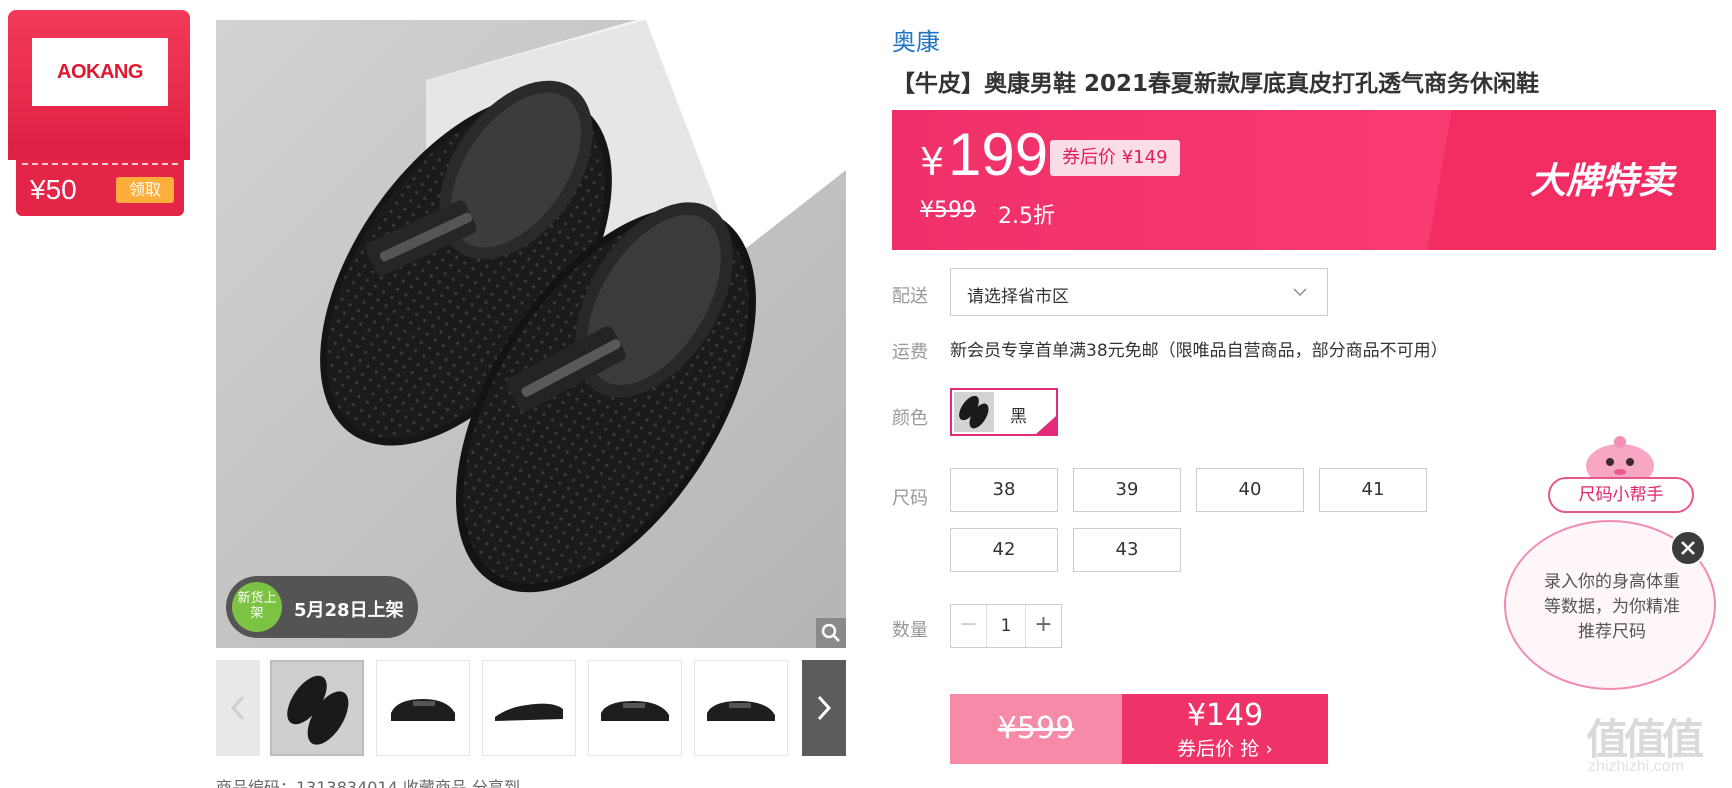  Describe the element at coordinates (831, 633) in the screenshot. I see `zoom-icon` at that location.